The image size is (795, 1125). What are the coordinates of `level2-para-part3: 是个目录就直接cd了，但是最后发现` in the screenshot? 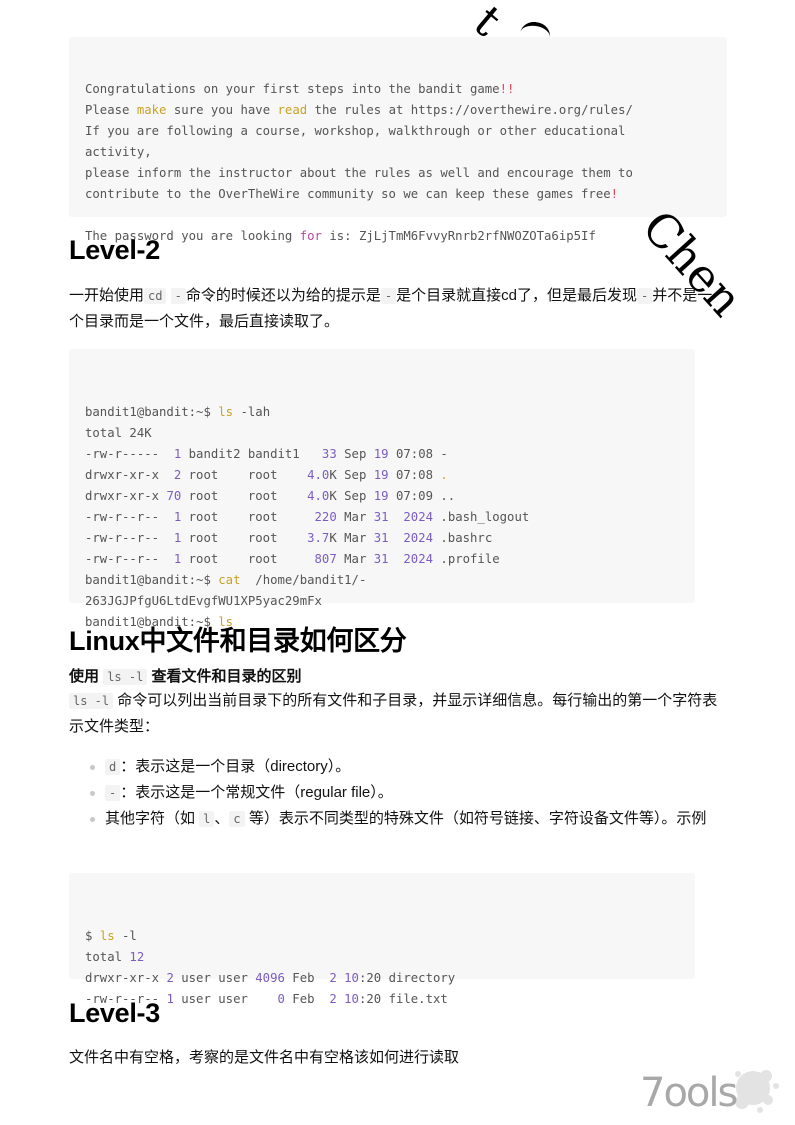 It's located at (516, 295).